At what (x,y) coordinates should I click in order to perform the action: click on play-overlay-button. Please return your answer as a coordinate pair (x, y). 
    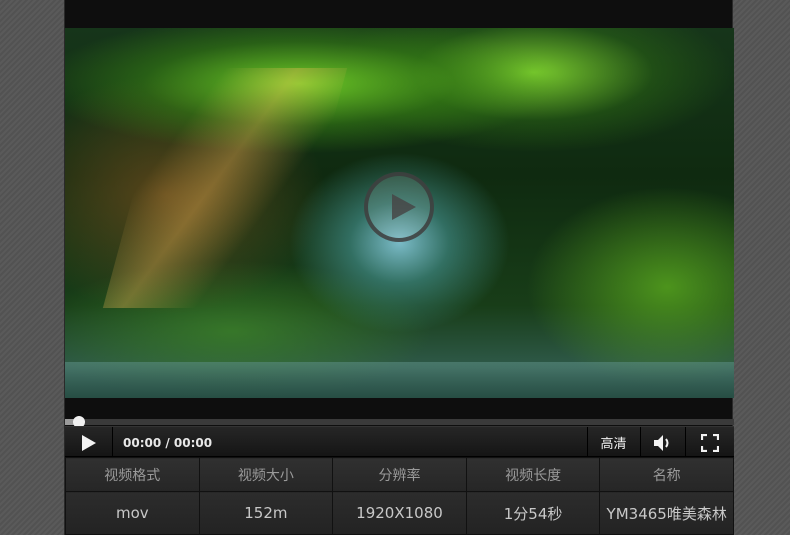
    Looking at the image, I should click on (399, 207).